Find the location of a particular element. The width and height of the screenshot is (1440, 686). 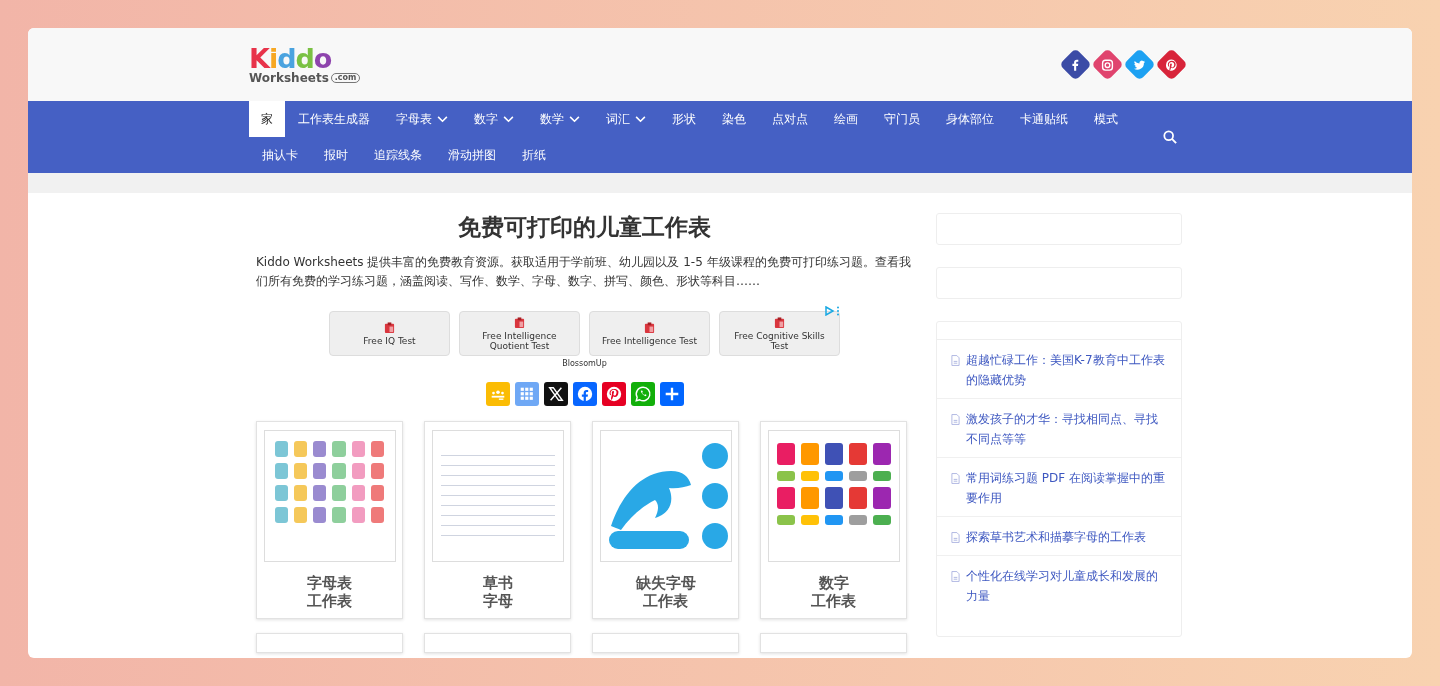

ad-sponsor: BlossomUp is located at coordinates (584, 363).